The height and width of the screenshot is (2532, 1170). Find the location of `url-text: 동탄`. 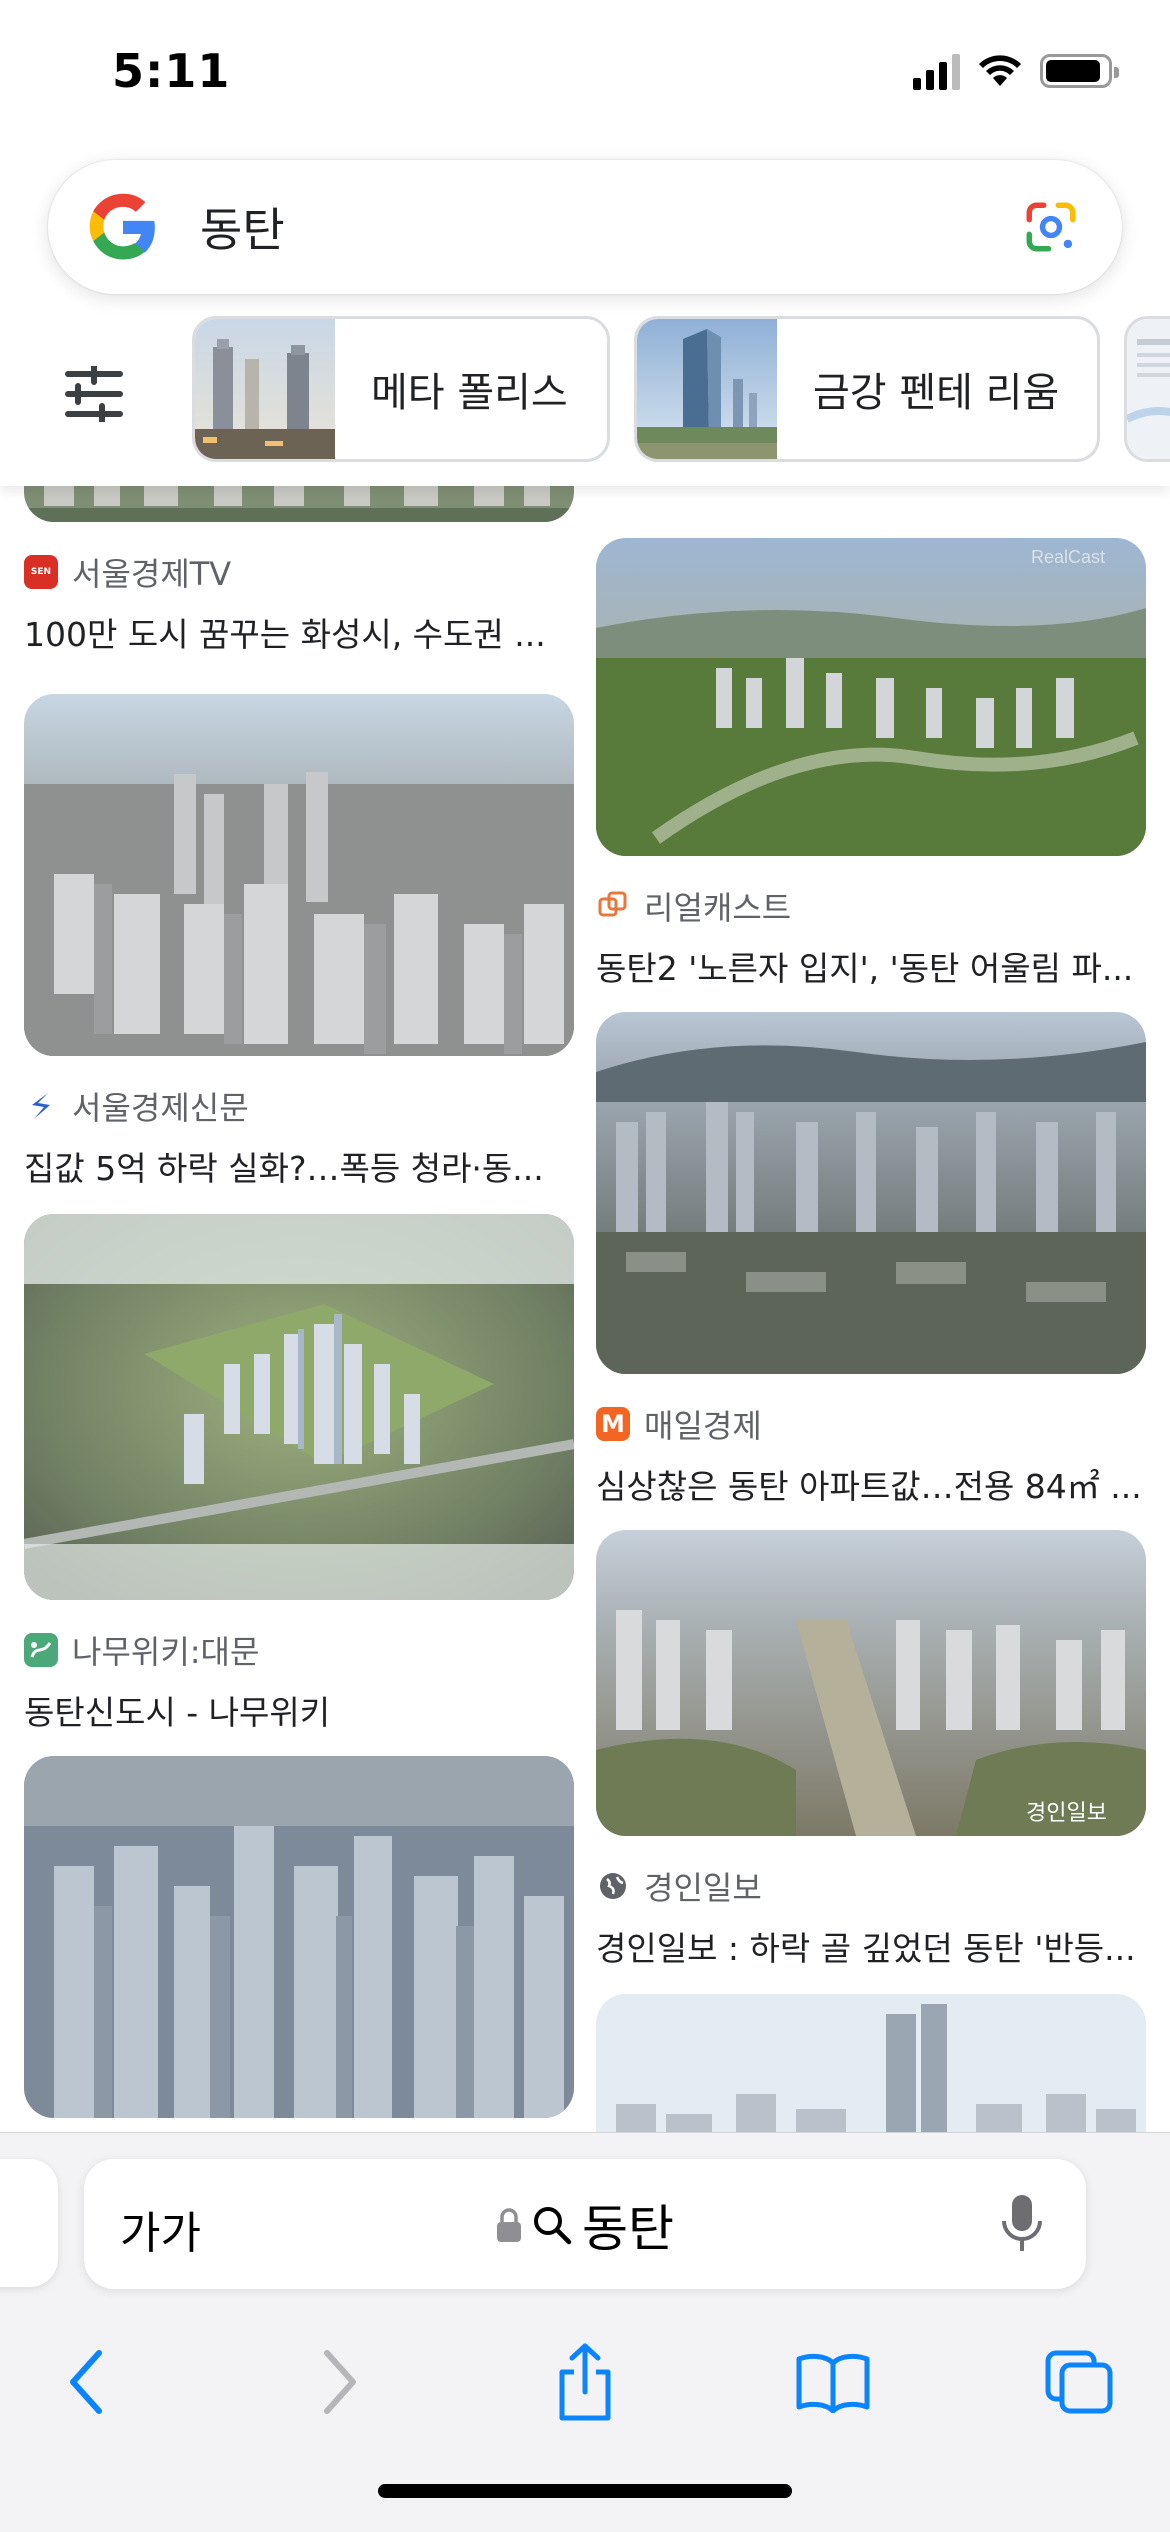

url-text: 동탄 is located at coordinates (628, 2225).